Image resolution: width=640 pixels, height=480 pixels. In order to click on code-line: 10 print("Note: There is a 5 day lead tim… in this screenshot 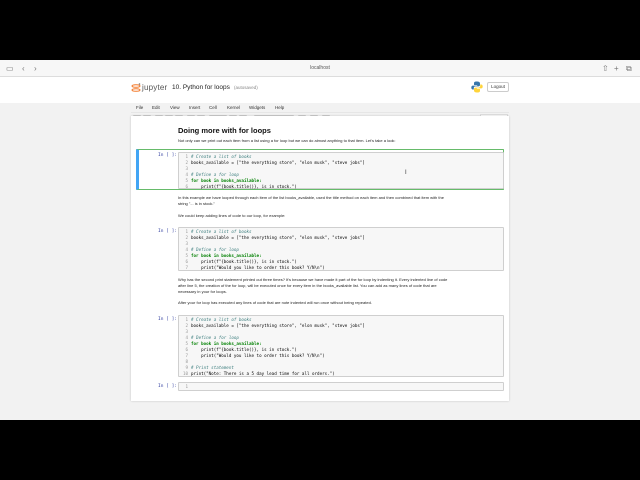, I will do `click(258, 373)`.